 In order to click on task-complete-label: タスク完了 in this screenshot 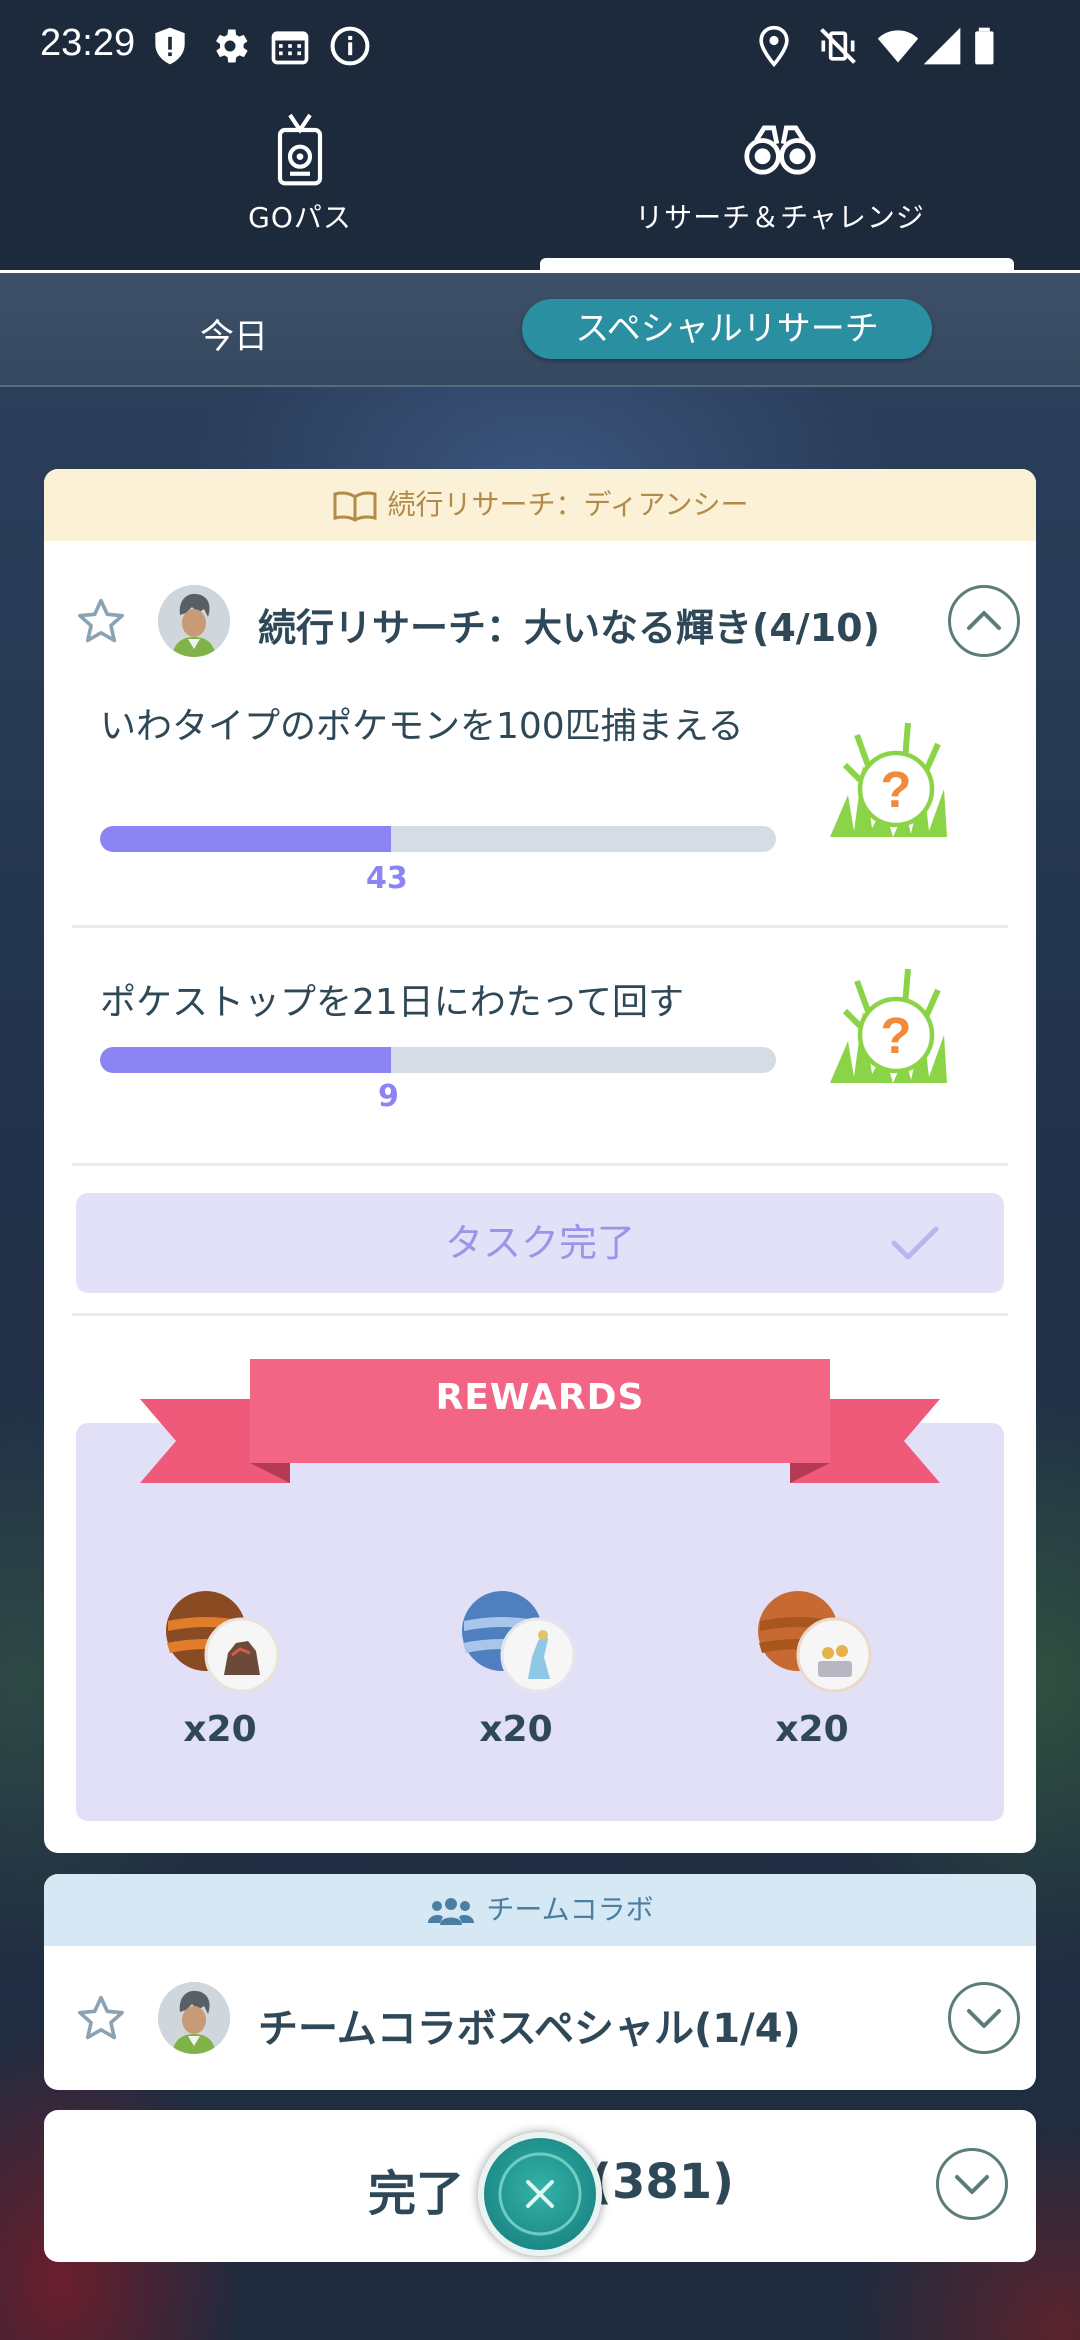, I will do `click(539, 1243)`.